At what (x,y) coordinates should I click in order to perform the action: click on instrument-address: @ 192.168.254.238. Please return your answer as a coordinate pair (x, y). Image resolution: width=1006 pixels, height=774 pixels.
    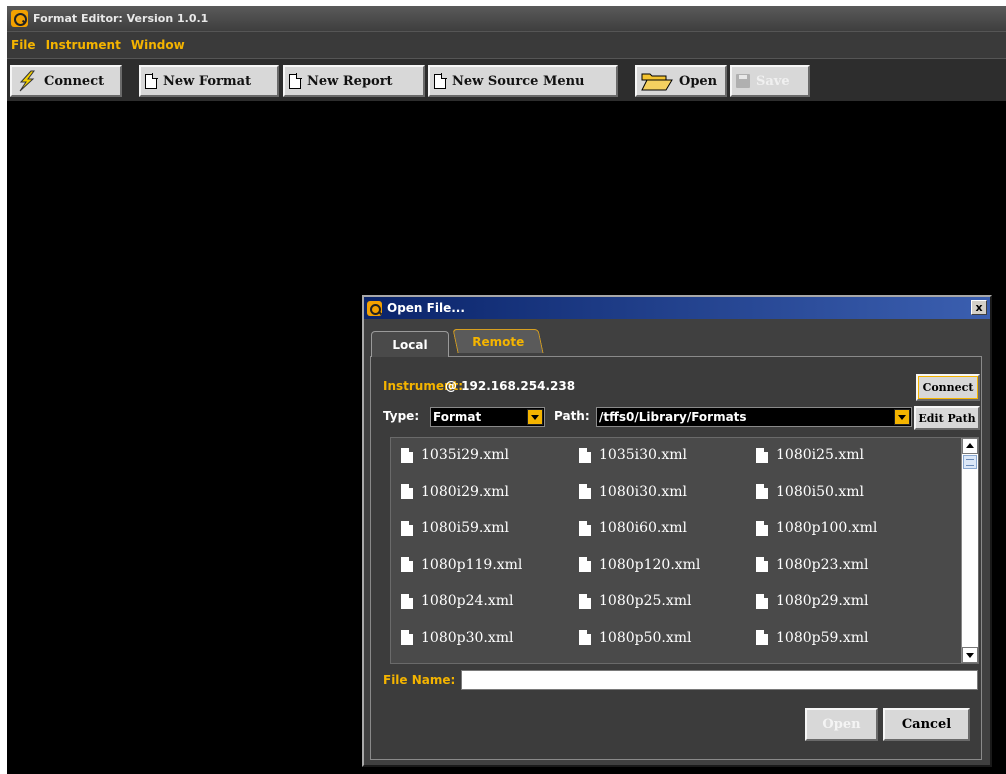
    Looking at the image, I should click on (510, 386).